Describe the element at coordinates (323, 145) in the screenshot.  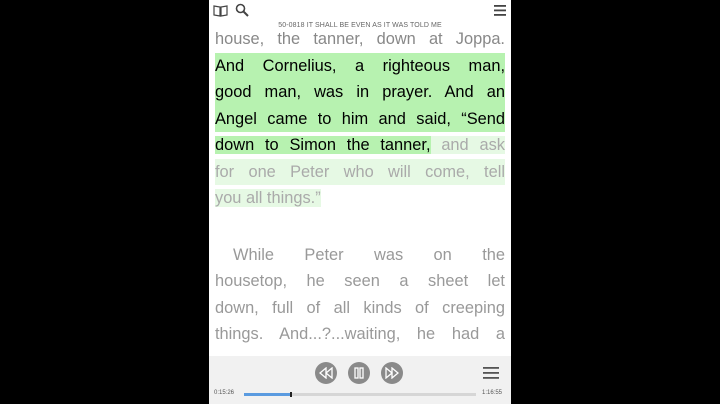
I see `current-phrase: down to Simon the tanner,` at that location.